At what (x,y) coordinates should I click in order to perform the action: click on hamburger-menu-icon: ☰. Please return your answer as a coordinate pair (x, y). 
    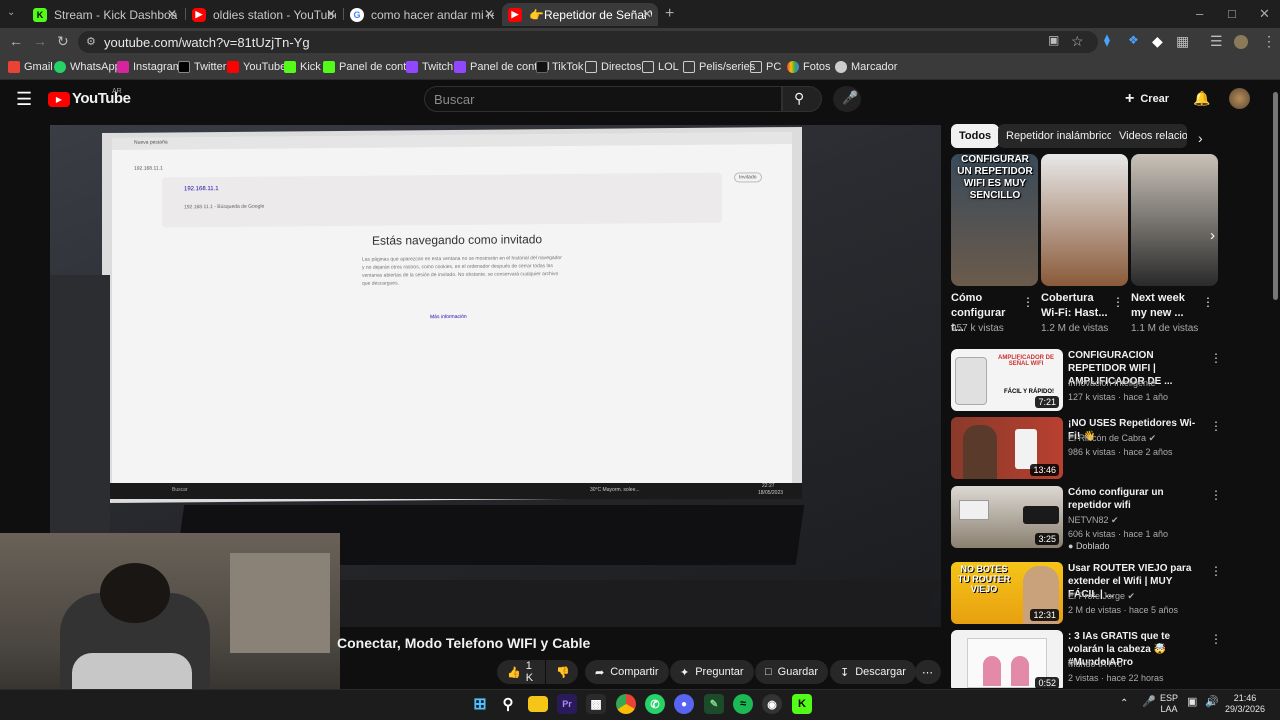
    Looking at the image, I should click on (24, 99).